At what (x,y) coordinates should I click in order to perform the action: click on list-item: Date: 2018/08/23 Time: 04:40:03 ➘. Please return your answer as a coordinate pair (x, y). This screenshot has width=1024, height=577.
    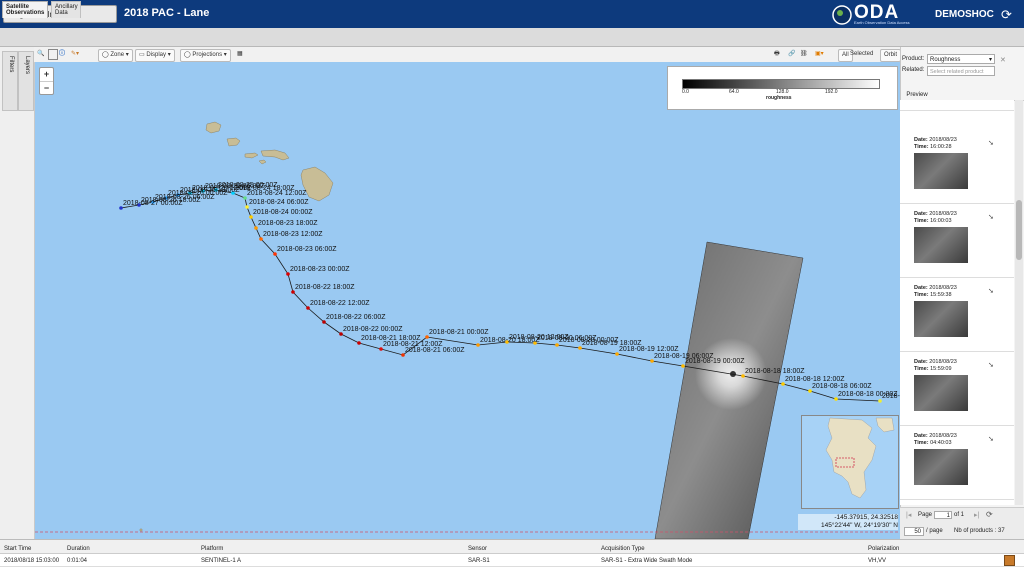
    Looking at the image, I should click on (957, 464).